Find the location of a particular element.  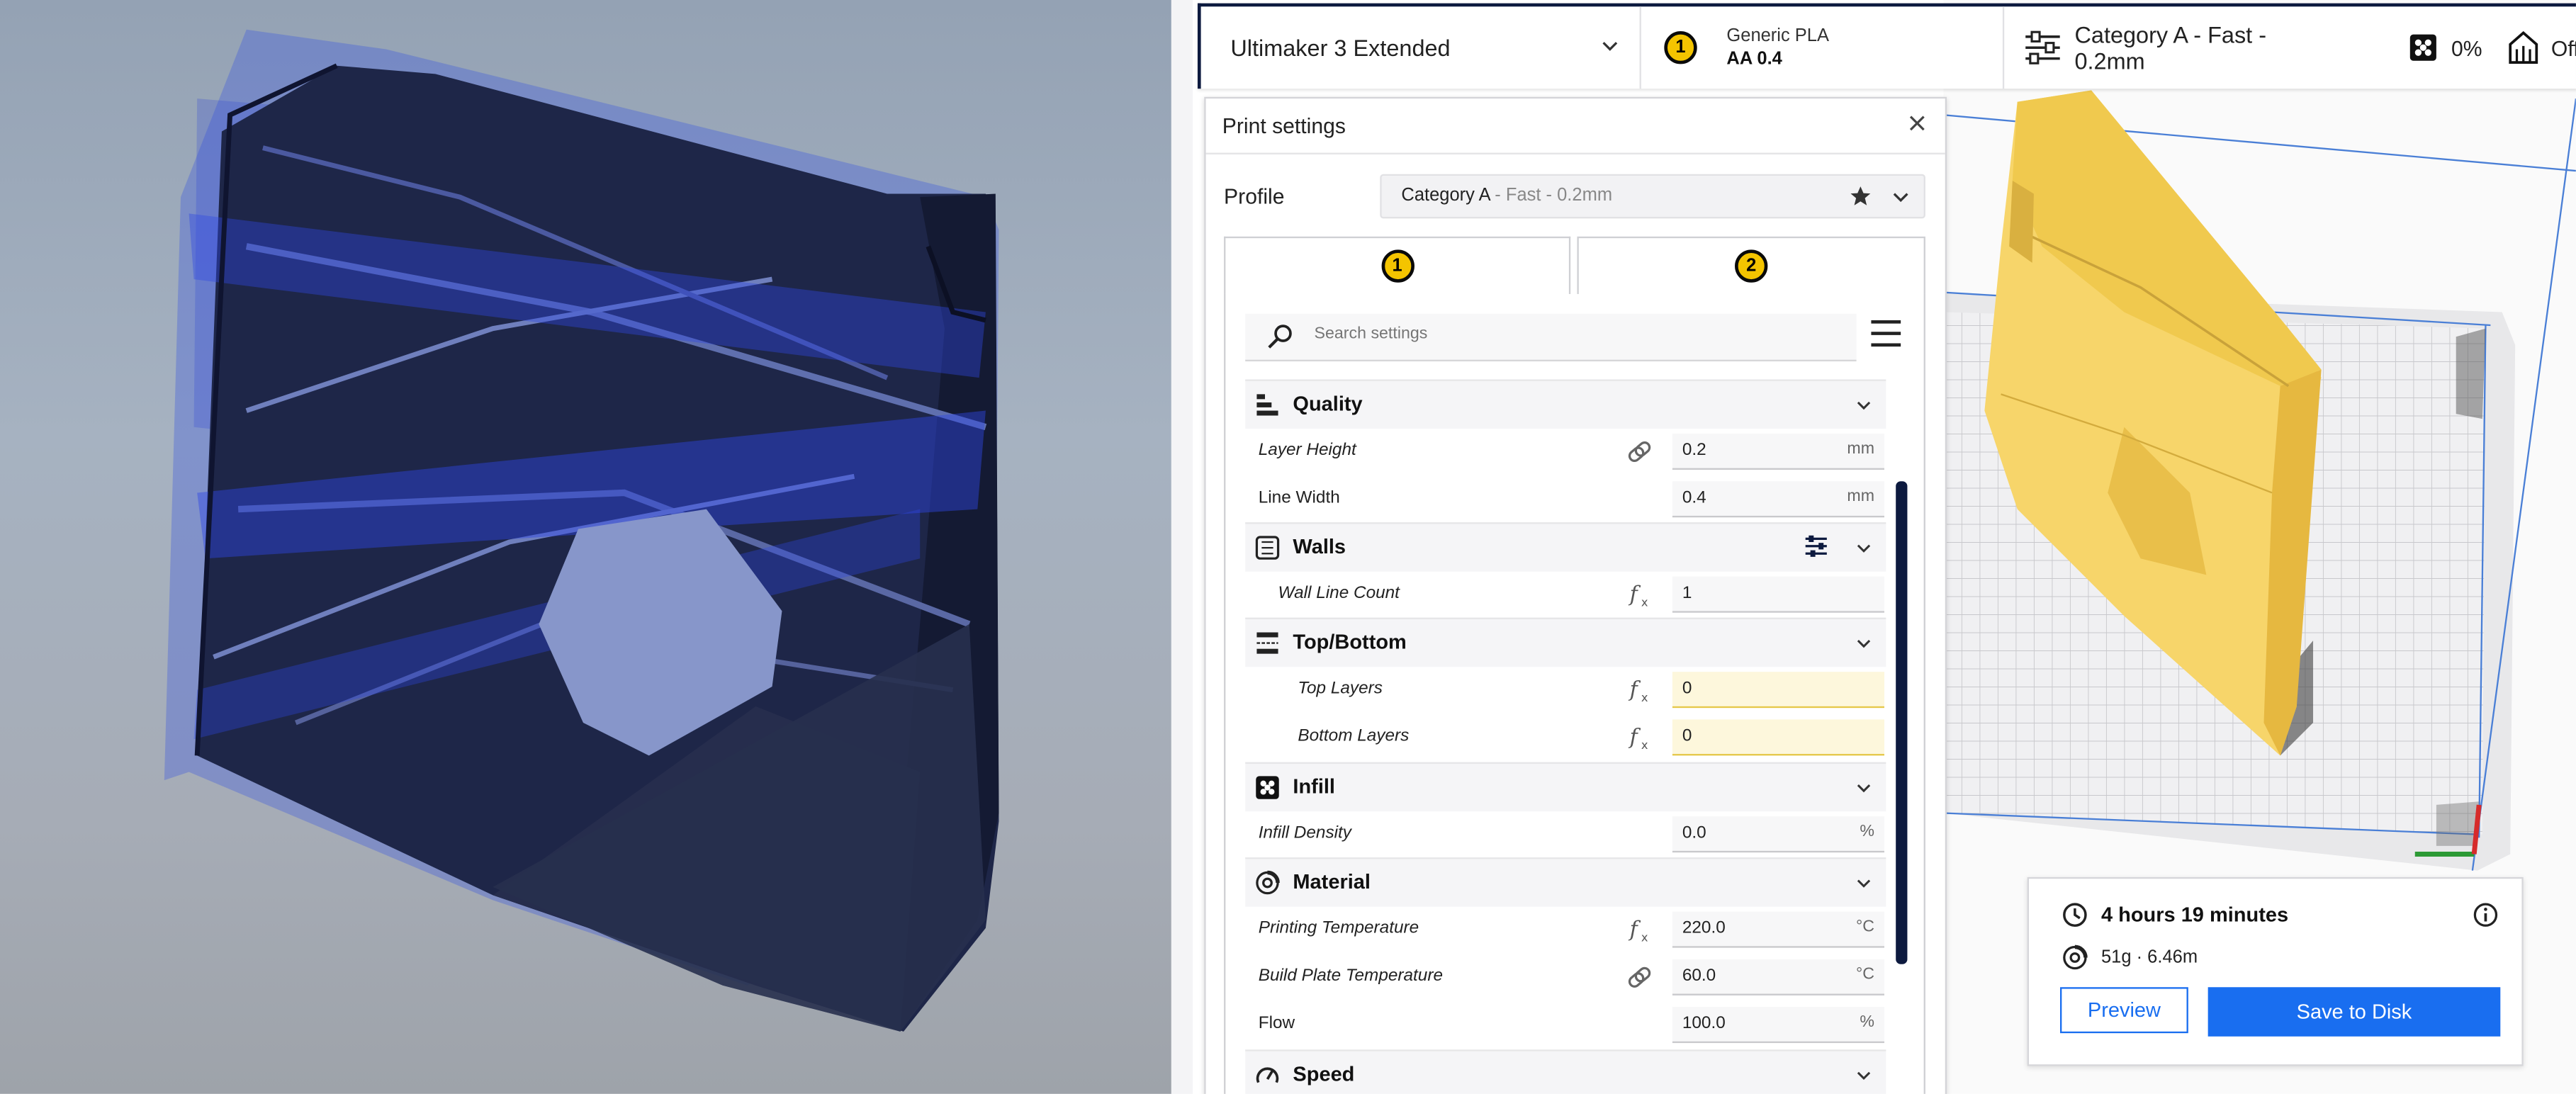

flow-field: 100.0% is located at coordinates (1778, 1025).